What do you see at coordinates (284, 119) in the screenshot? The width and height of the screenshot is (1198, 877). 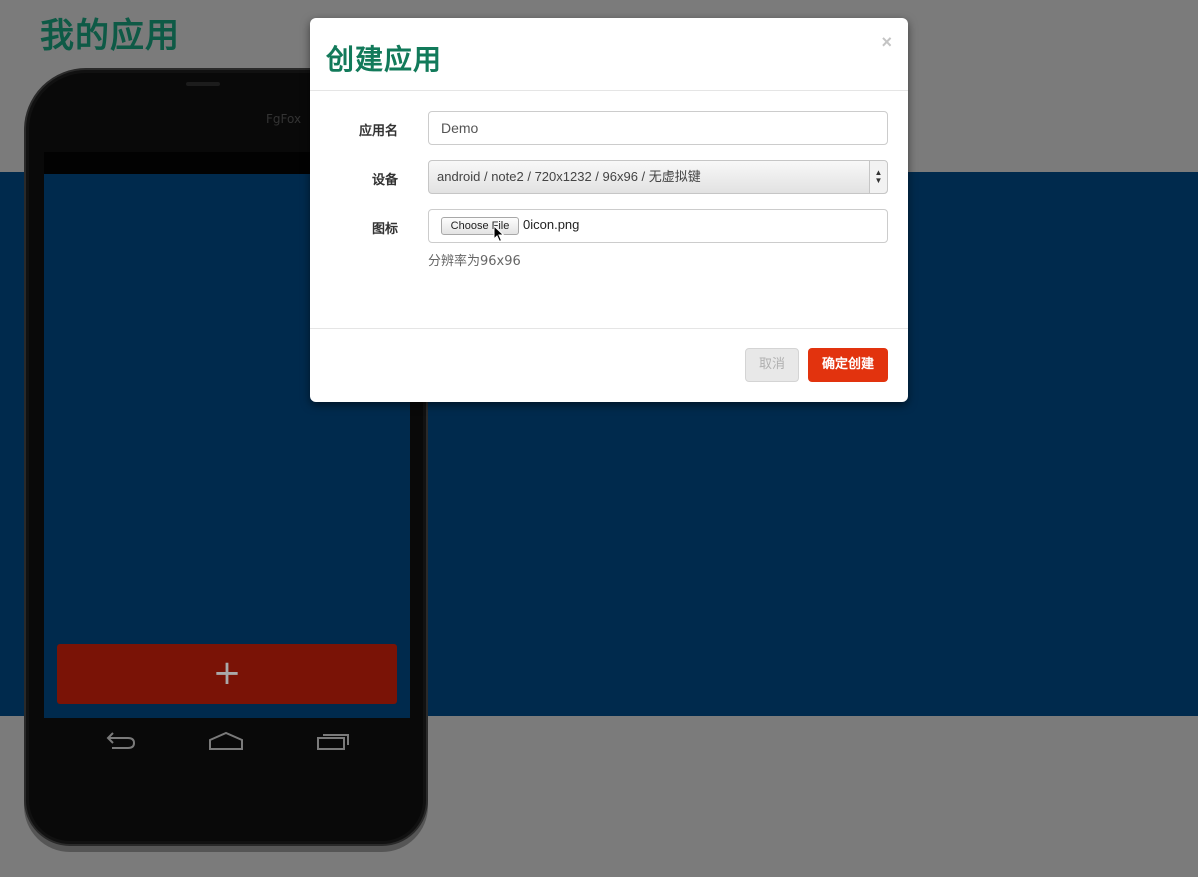 I see `phone-brand: FgFox` at bounding box center [284, 119].